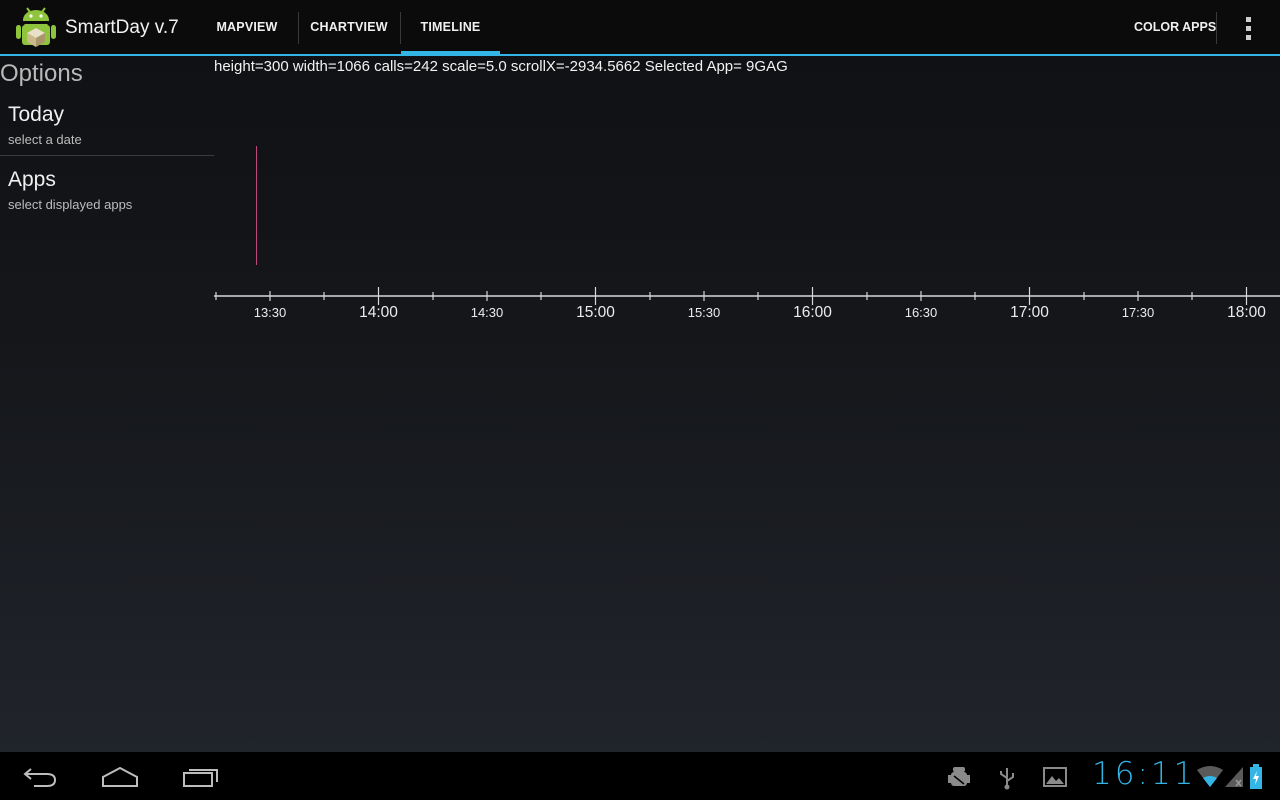 Image resolution: width=1280 pixels, height=800 pixels. Describe the element at coordinates (1138, 312) in the screenshot. I see `timeline-half-hour-label: 17:30` at that location.